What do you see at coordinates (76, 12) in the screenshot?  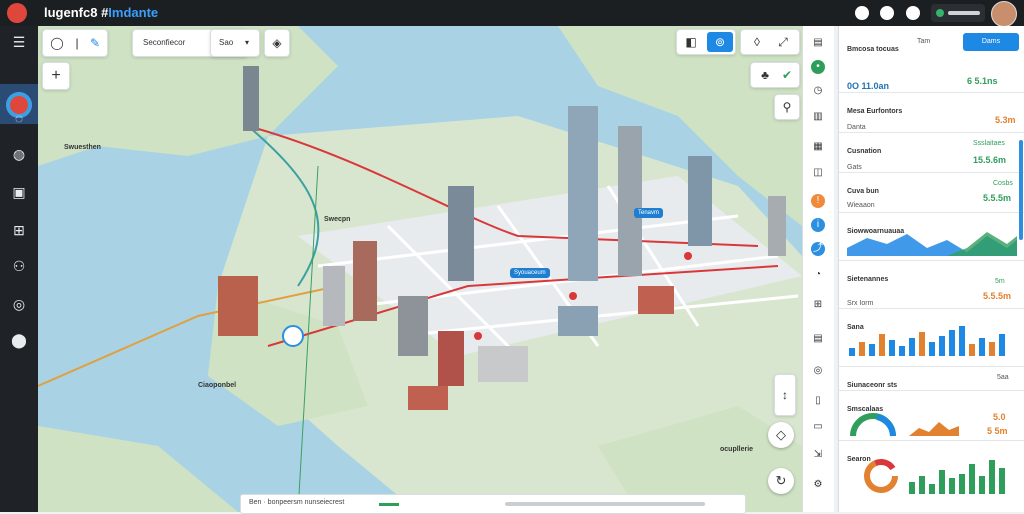 I see `app-title-main: lugenfc8 #` at bounding box center [76, 12].